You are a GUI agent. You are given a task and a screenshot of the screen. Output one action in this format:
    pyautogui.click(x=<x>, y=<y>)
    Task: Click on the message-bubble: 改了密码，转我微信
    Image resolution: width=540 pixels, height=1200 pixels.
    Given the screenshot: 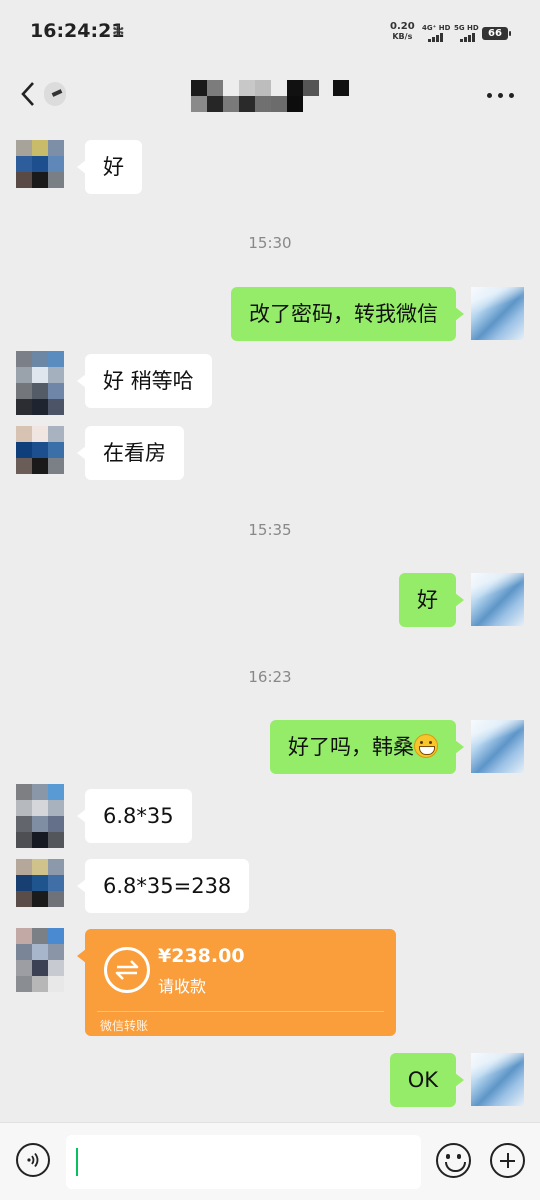 What is the action you would take?
    pyautogui.click(x=347, y=314)
    